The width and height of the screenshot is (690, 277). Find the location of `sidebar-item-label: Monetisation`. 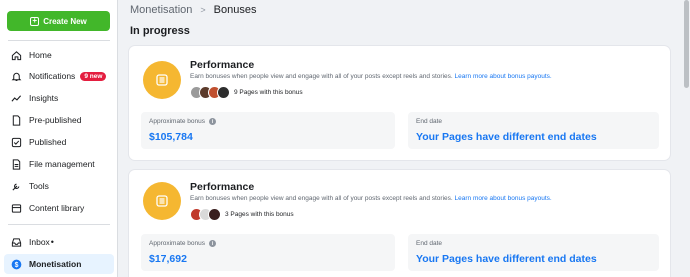

sidebar-item-label: Monetisation is located at coordinates (55, 264).